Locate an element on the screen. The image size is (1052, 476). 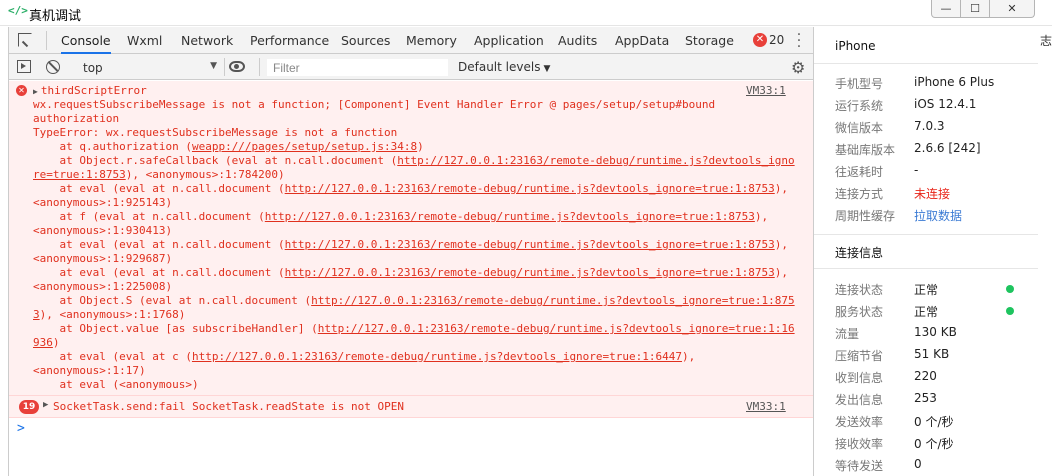
connection-section-title: 连接信息 is located at coordinates (859, 253).